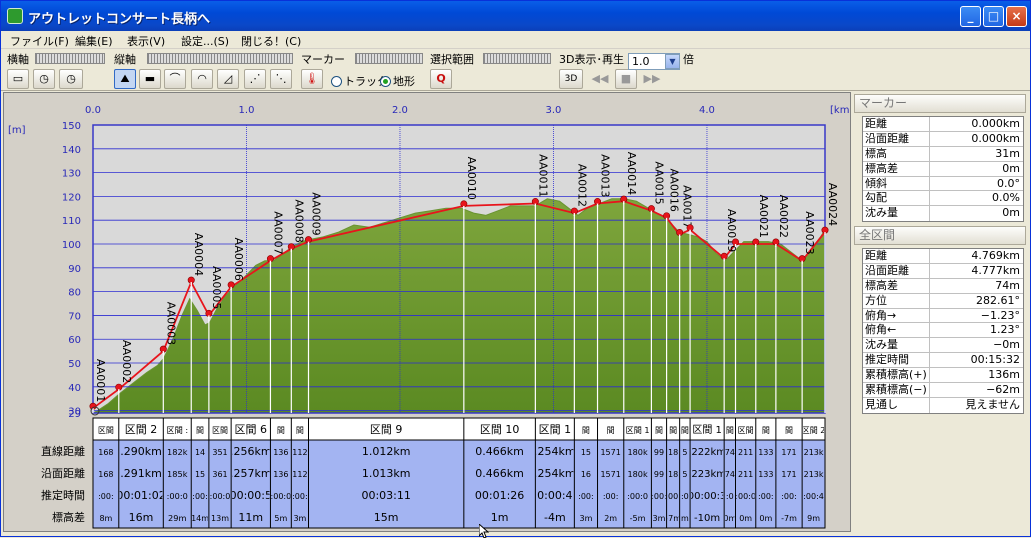 This screenshot has height=538, width=1031. What do you see at coordinates (336, 81) in the screenshot?
I see `radio-track-dot` at bounding box center [336, 81].